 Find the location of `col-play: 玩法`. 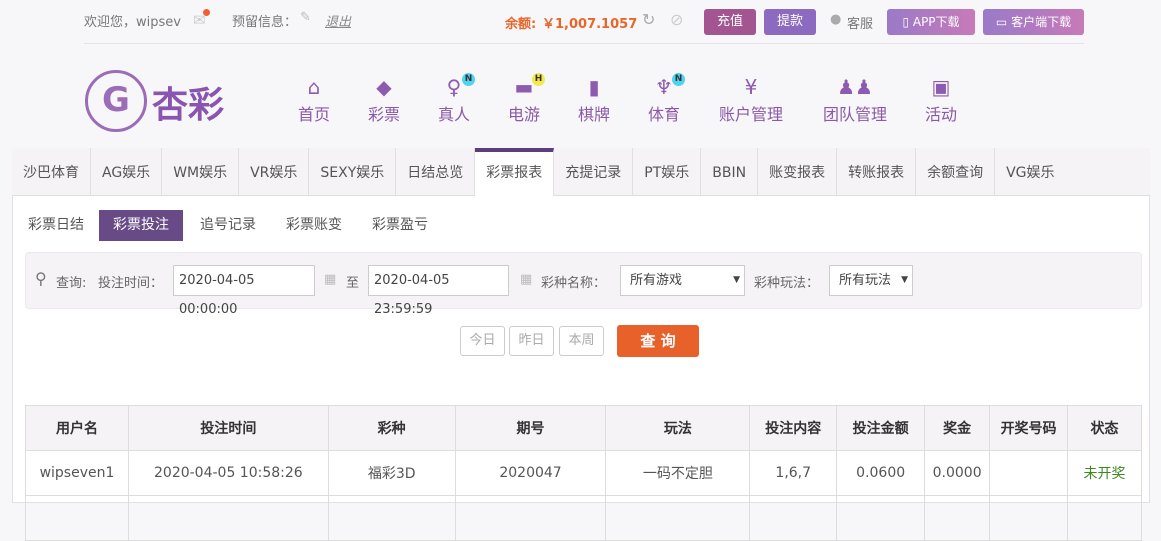

col-play: 玩法 is located at coordinates (678, 428).